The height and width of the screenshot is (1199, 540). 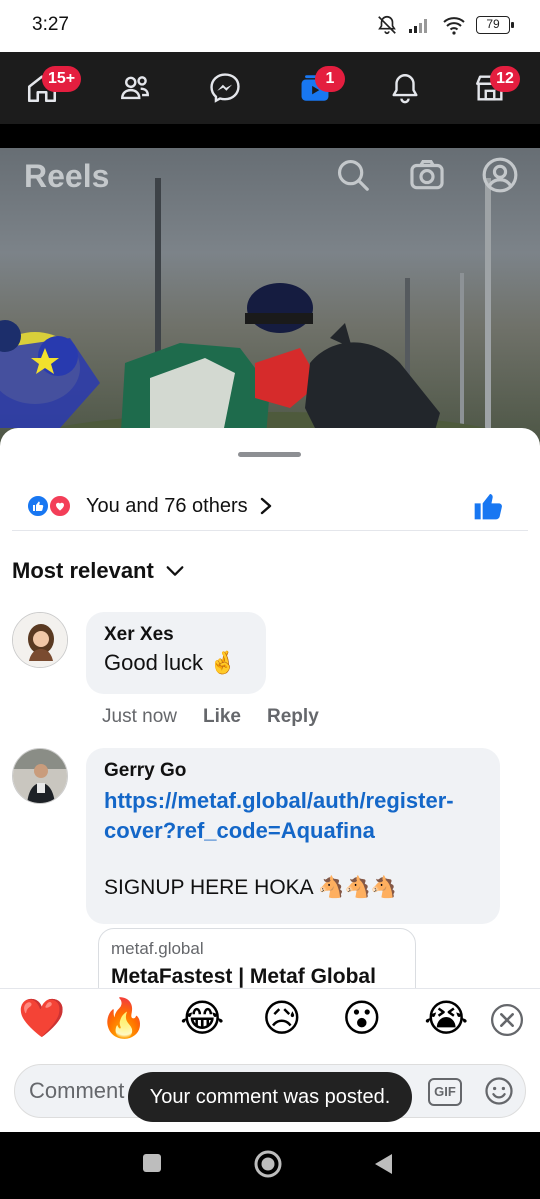 I want to click on preview-title: MetaFastest | Metaf Global, so click(x=243, y=976).